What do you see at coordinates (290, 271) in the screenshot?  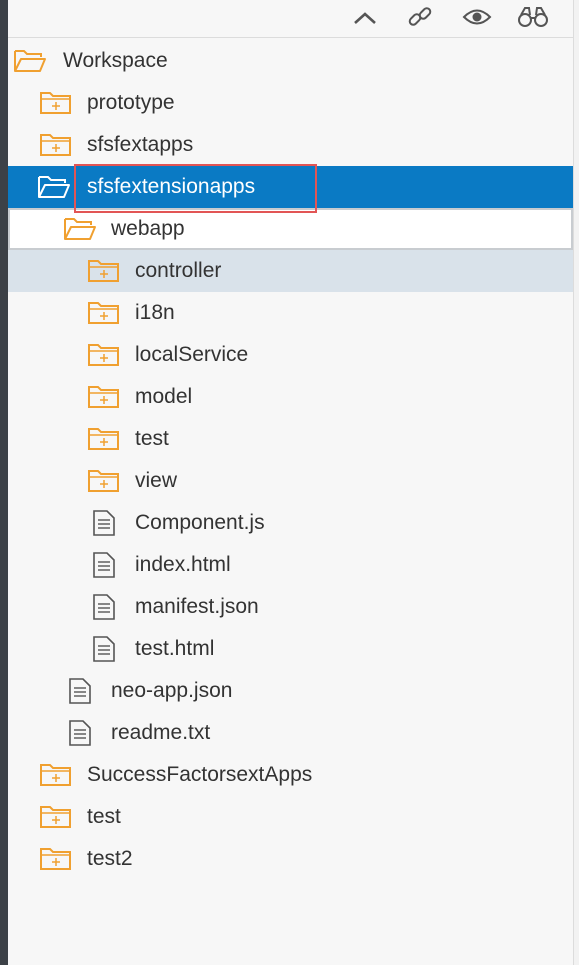 I see `tree-item-controller: controller` at bounding box center [290, 271].